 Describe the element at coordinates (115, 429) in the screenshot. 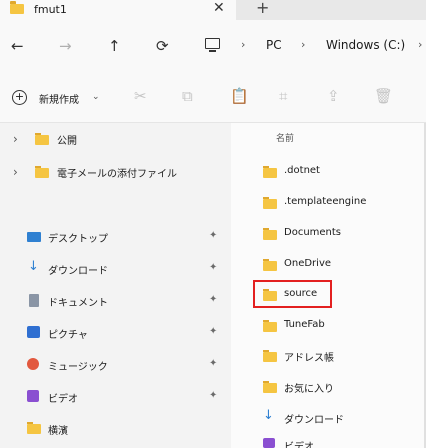

I see `sidebar-item-yokohama: 横濱` at that location.